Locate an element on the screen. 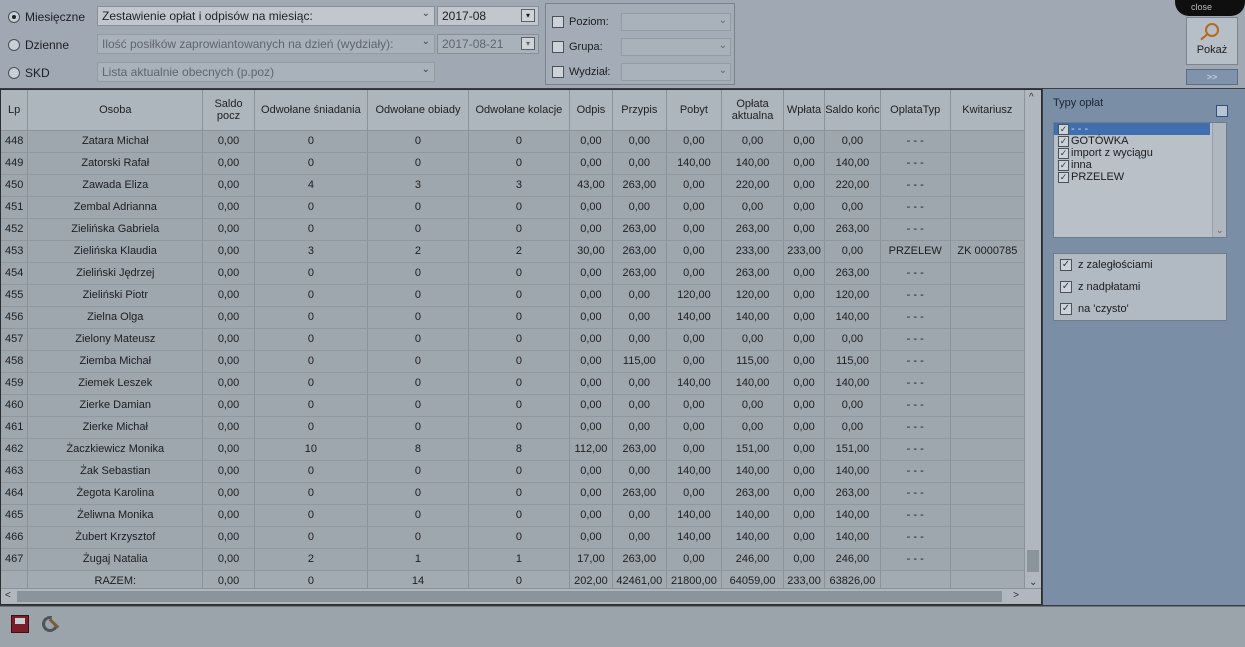 The image size is (1245, 647). payment-type-item: ✓ GOTÓWKA is located at coordinates (1140, 141).